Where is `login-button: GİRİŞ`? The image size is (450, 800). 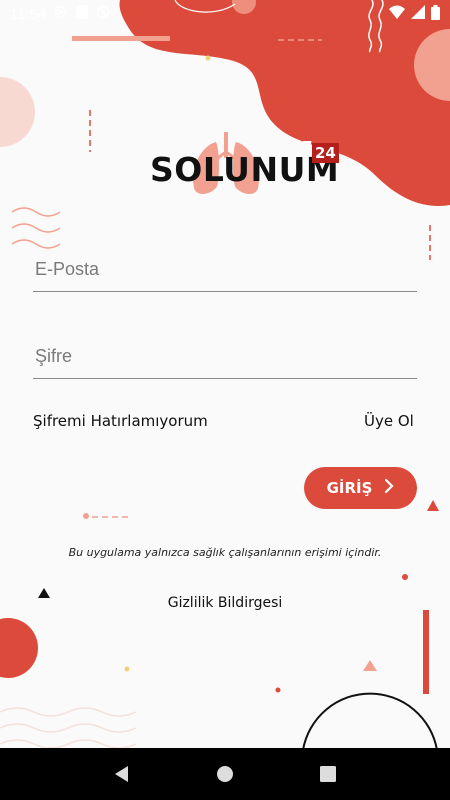 login-button: GİRİŞ is located at coordinates (360, 488).